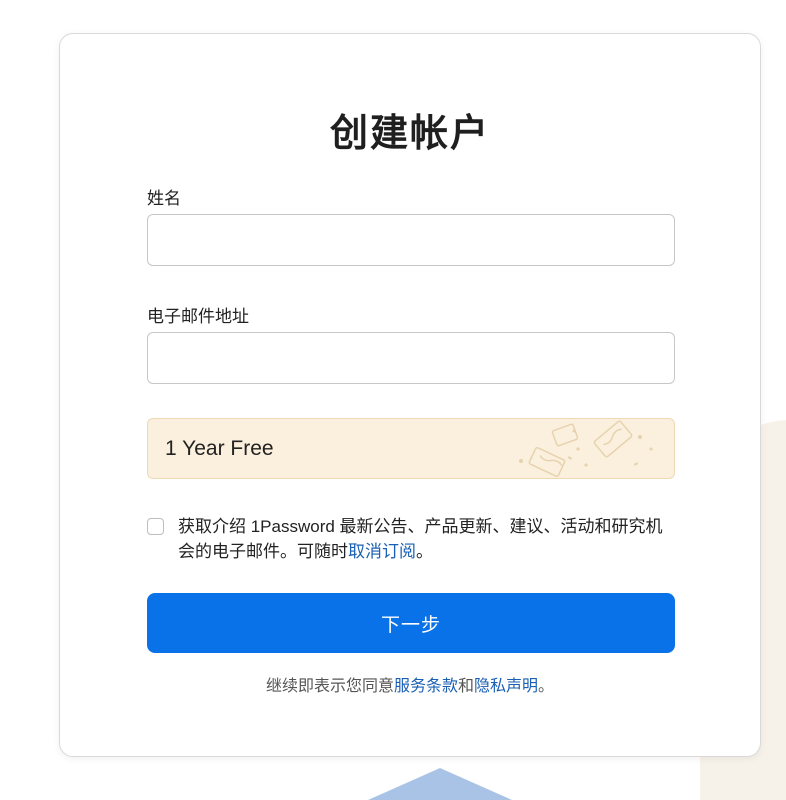 Image resolution: width=786 pixels, height=800 pixels. I want to click on terms-and: 和, so click(465, 686).